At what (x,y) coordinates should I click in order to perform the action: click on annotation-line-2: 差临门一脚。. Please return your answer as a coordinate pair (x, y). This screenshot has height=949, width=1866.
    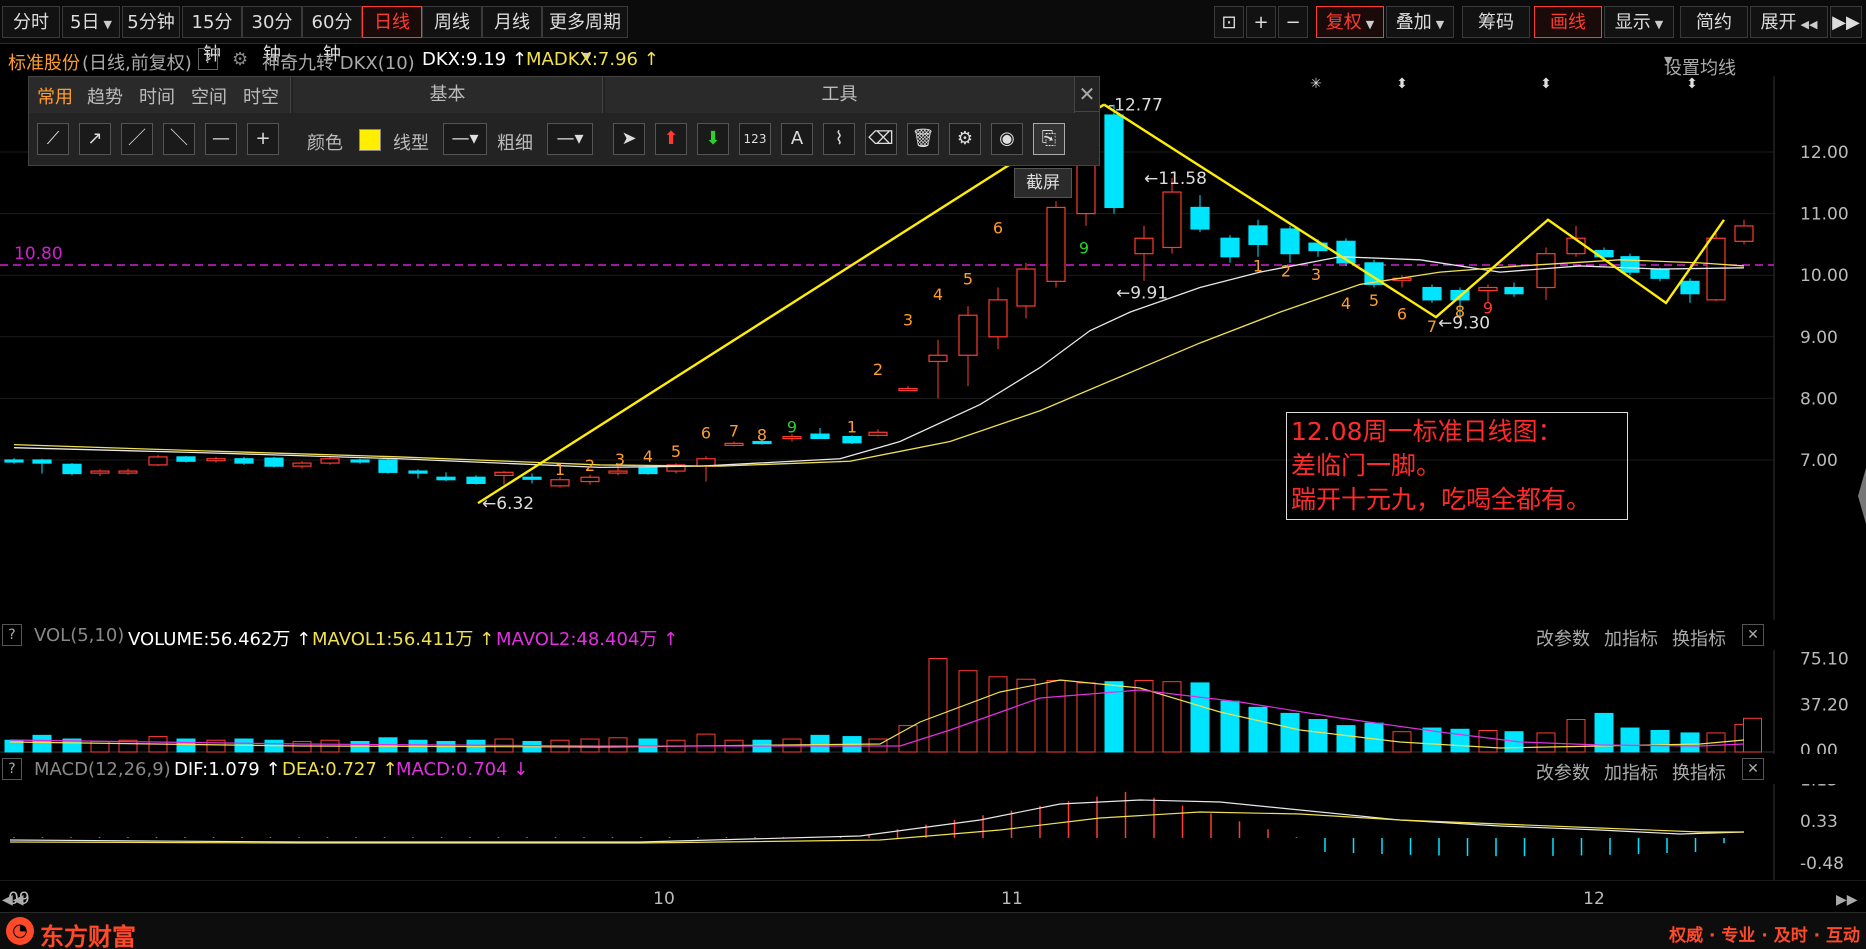
    Looking at the image, I should click on (1366, 465).